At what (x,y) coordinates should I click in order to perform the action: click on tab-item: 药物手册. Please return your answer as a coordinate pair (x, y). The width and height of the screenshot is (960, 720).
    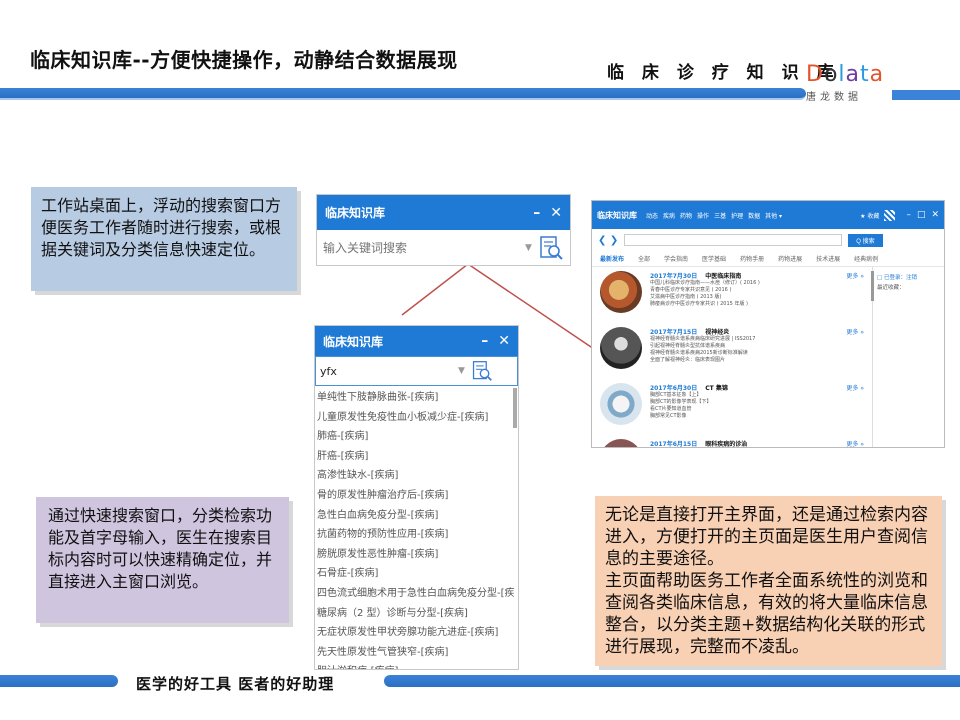
    Looking at the image, I should click on (752, 258).